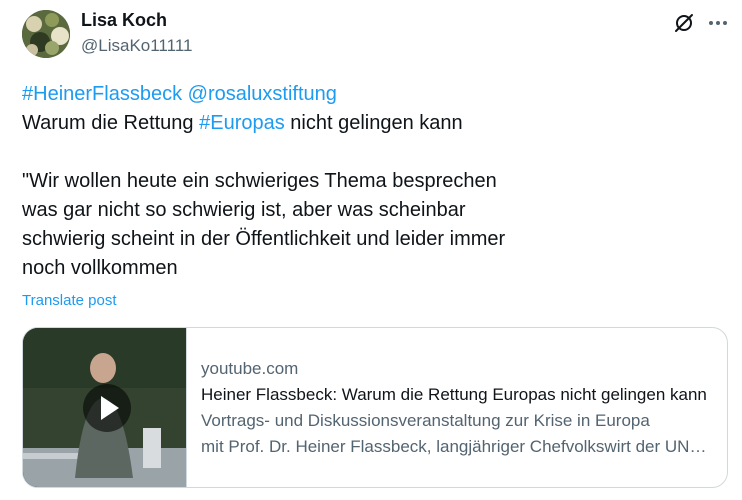 The width and height of the screenshot is (742, 500). I want to click on play-icon, so click(107, 408).